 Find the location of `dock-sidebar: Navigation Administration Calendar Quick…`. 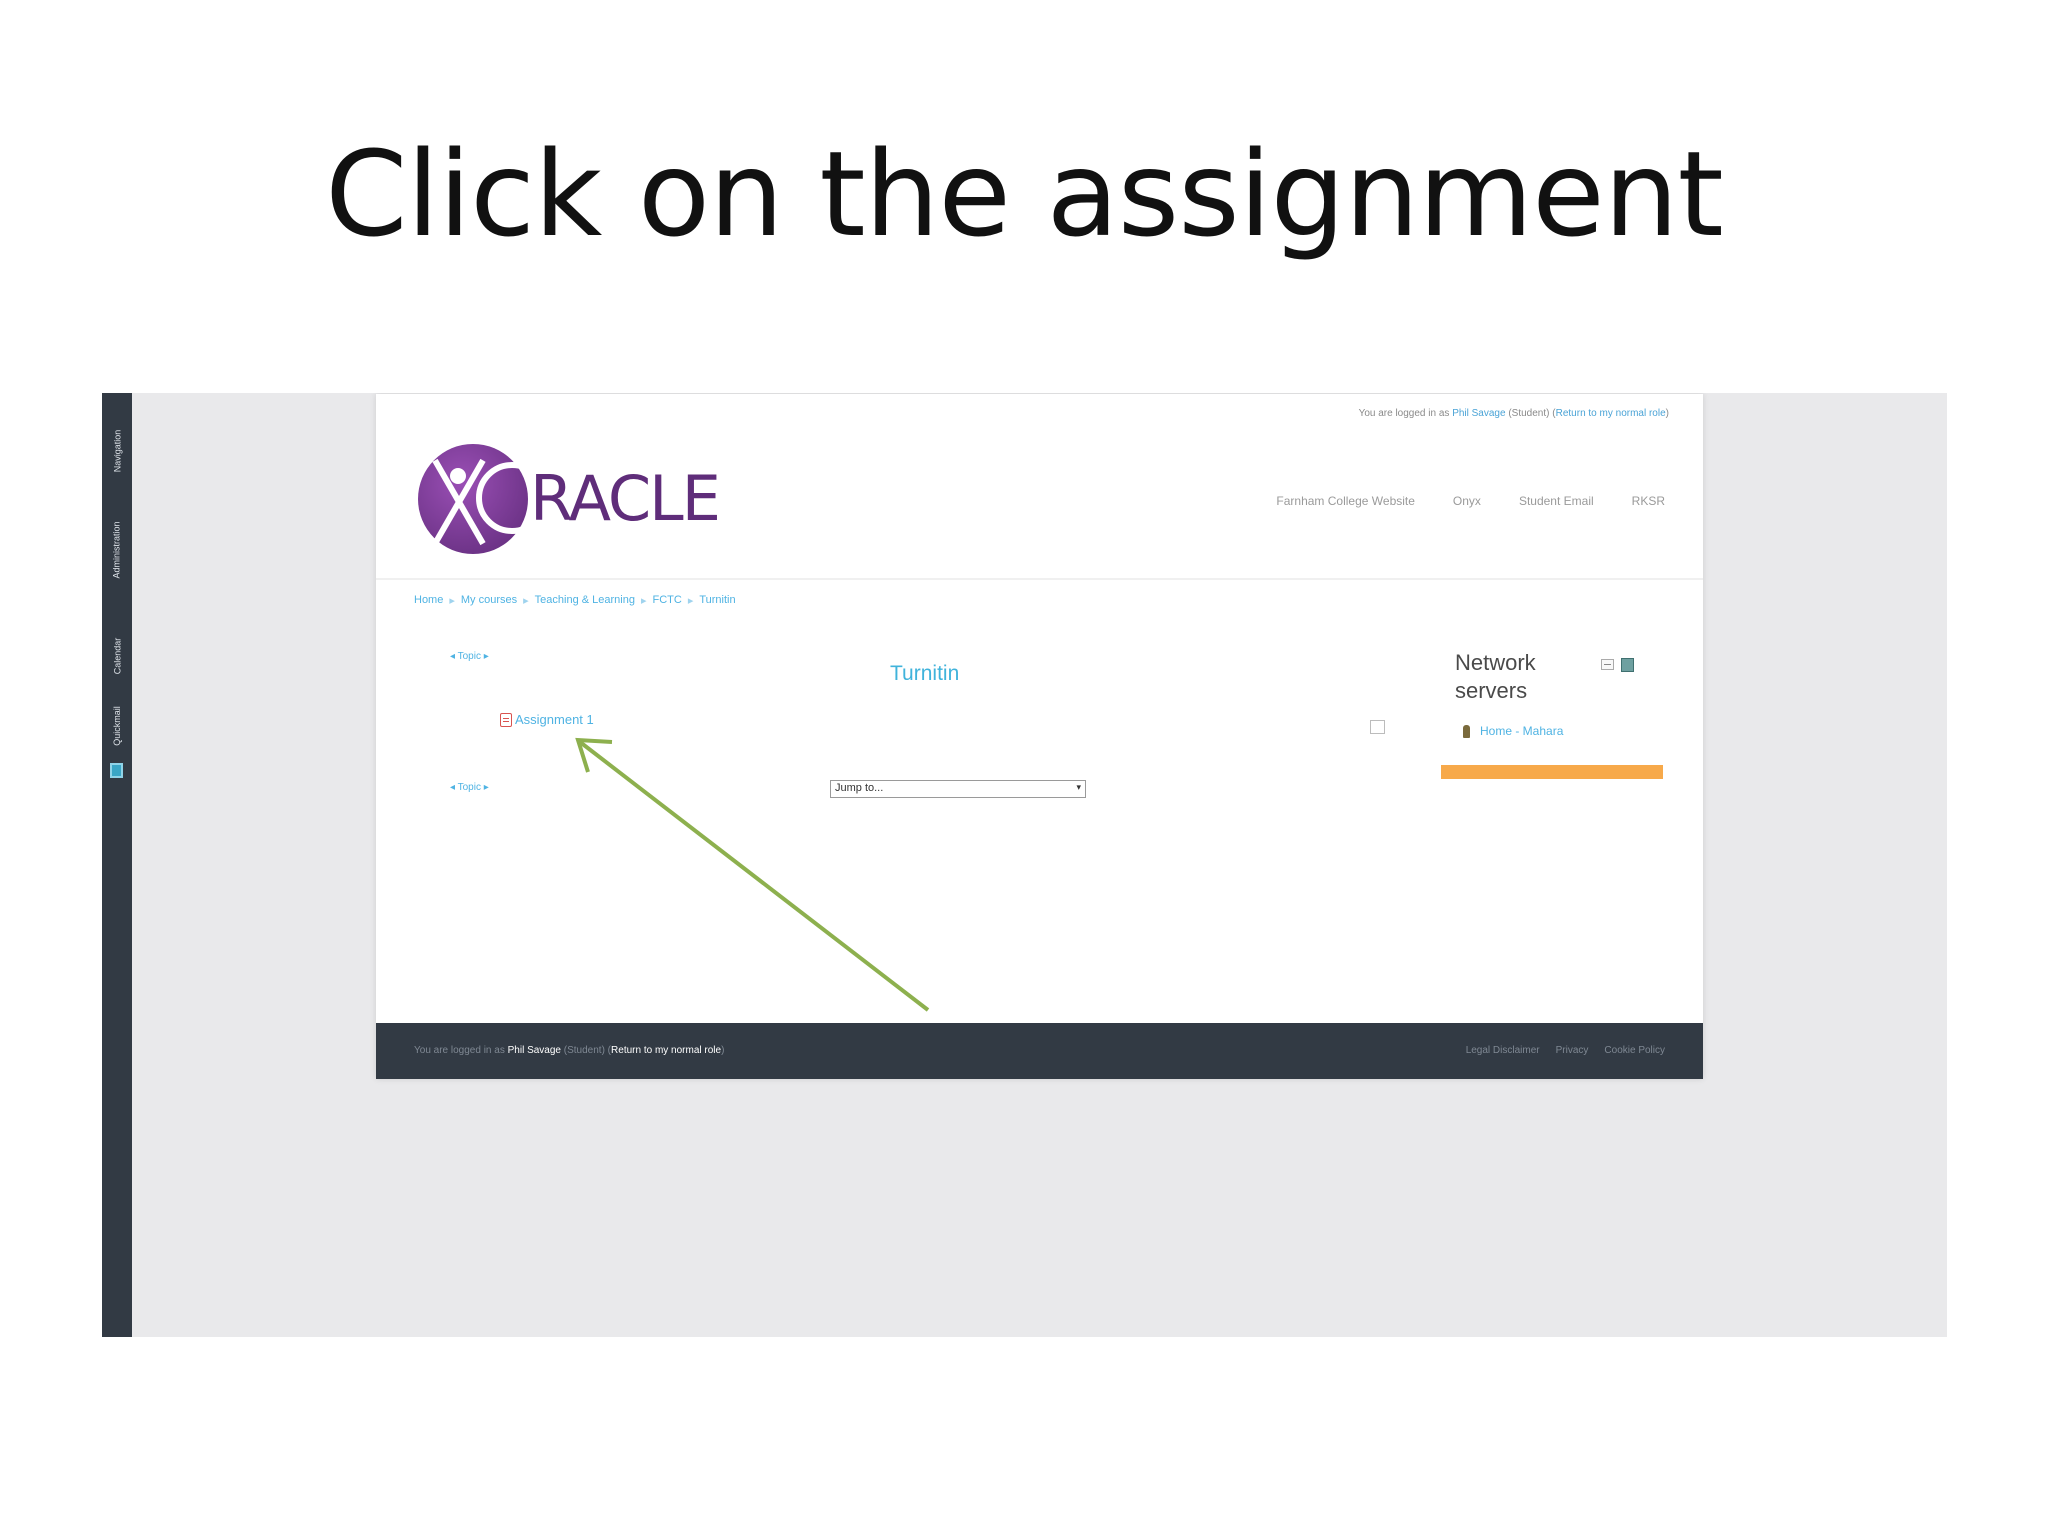

dock-sidebar: Navigation Administration Calendar Quick… is located at coordinates (117, 865).